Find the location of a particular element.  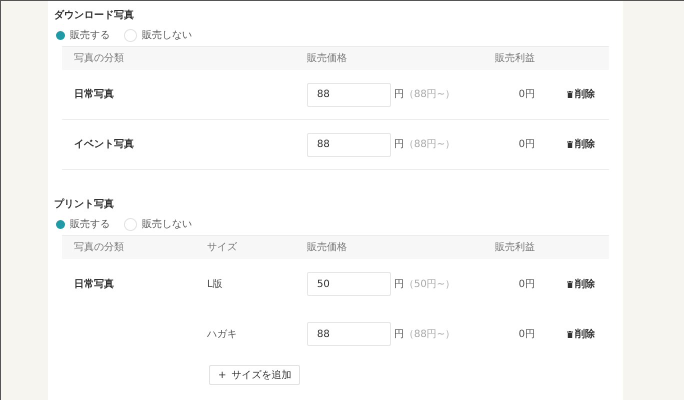

size-name: ハガキ is located at coordinates (222, 335).